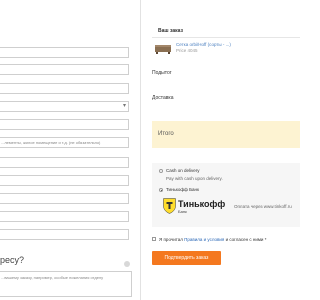  Describe the element at coordinates (163, 98) in the screenshot. I see `shipping-label: Доставка` at that location.